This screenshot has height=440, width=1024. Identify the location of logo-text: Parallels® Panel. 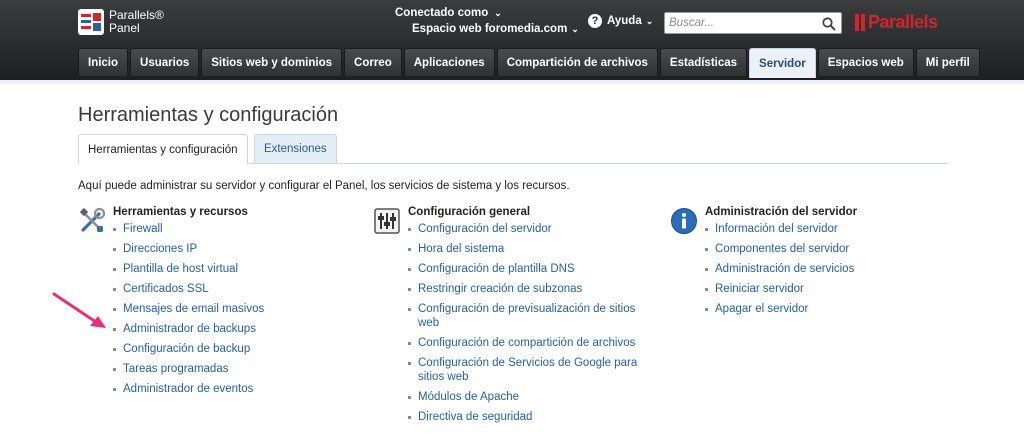
(136, 22).